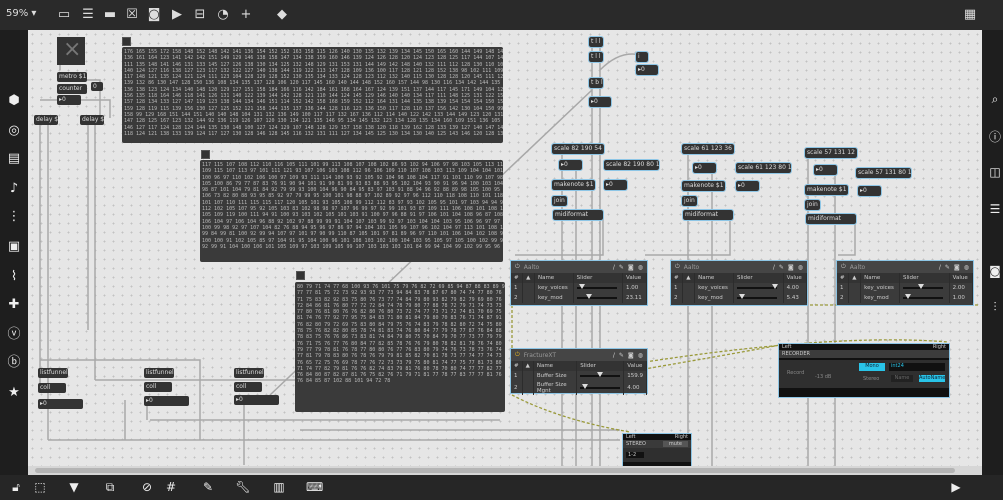  Describe the element at coordinates (883, 173) in the screenshot. I see `scale-object: scale 57 131 80 127` at that location.